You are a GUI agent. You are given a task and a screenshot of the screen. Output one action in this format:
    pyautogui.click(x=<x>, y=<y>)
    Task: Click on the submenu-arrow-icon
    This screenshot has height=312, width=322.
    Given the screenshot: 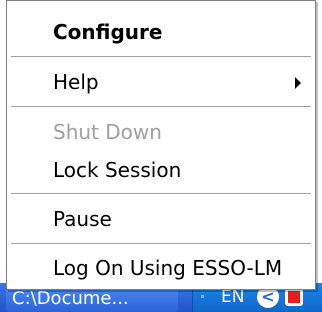 What is the action you would take?
    pyautogui.click(x=298, y=83)
    